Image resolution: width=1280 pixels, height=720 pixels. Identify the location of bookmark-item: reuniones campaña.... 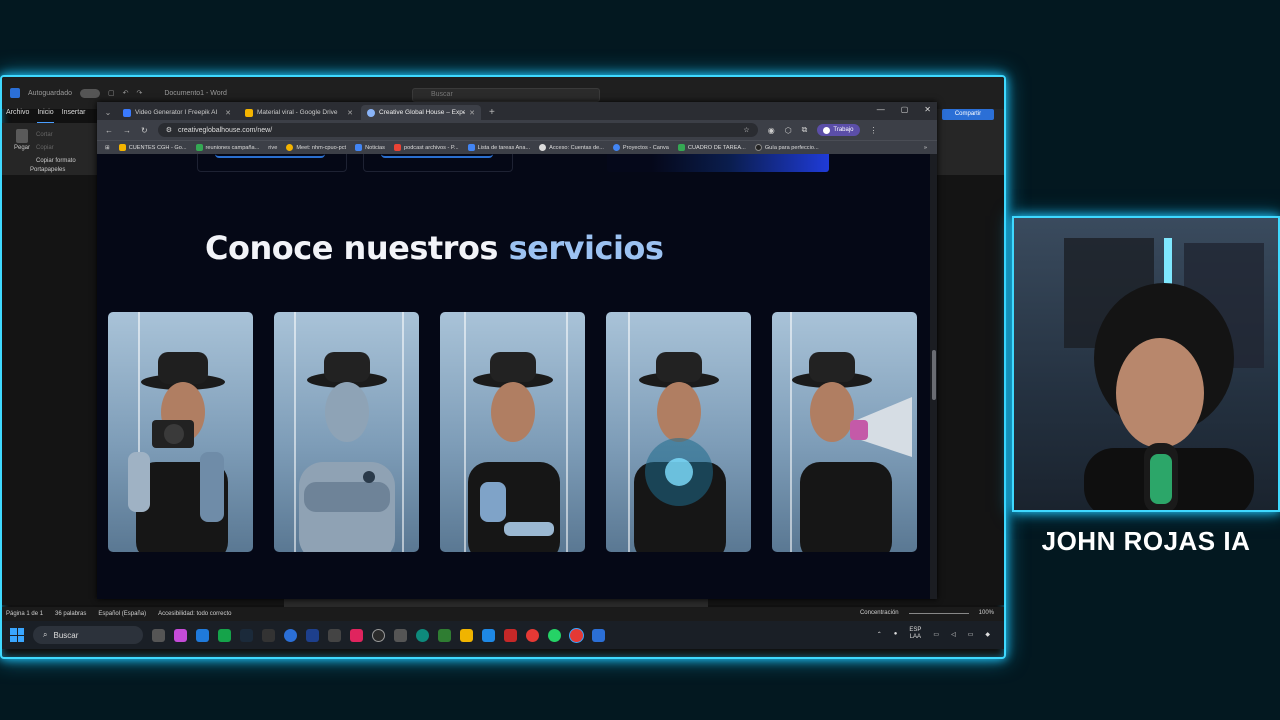
(227, 147).